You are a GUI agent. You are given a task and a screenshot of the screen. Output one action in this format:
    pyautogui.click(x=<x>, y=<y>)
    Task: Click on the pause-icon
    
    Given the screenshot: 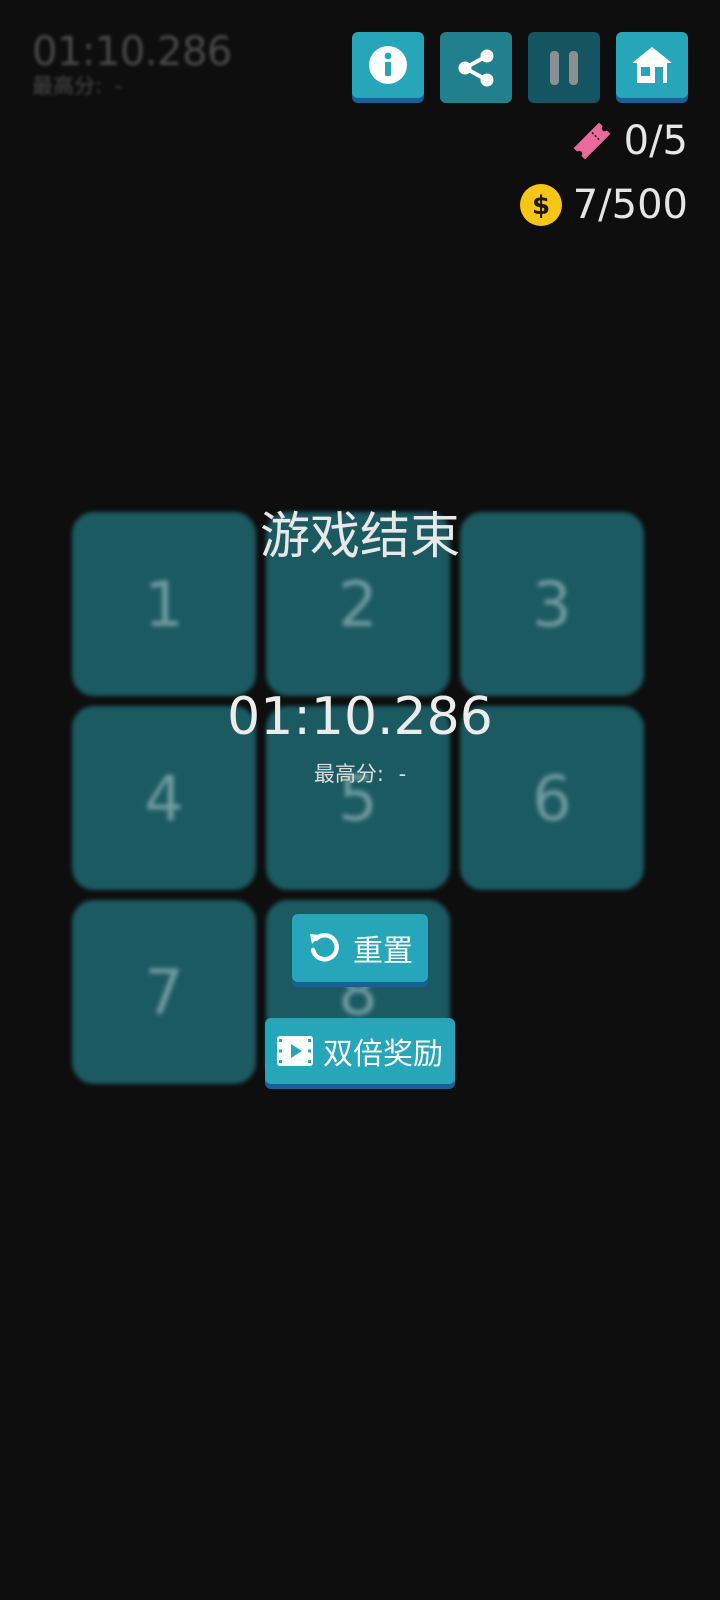 What is the action you would take?
    pyautogui.click(x=564, y=67)
    